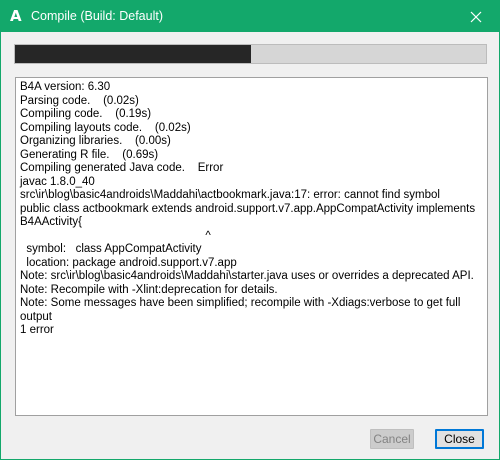  I want to click on progress-bar-fill, so click(133, 54).